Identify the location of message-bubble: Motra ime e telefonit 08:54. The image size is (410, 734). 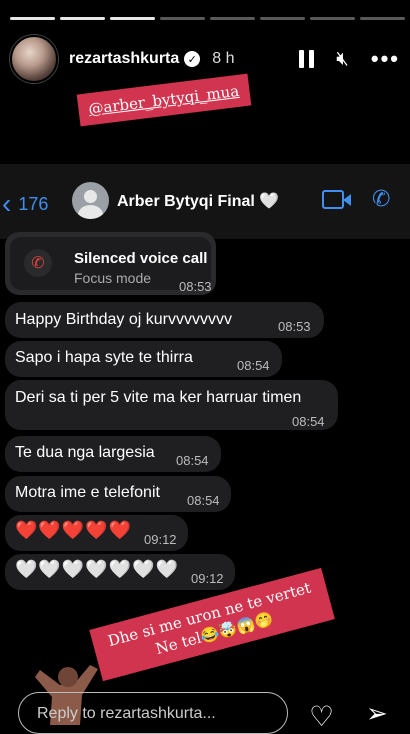
(118, 494).